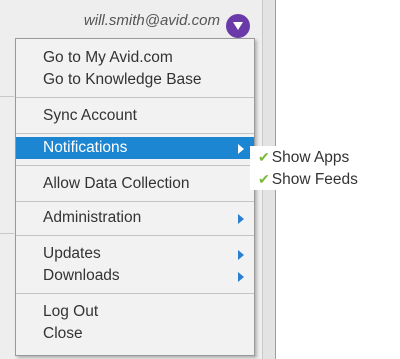 This screenshot has height=359, width=400. I want to click on menu-item-label: Go to My Avid.com, so click(108, 57).